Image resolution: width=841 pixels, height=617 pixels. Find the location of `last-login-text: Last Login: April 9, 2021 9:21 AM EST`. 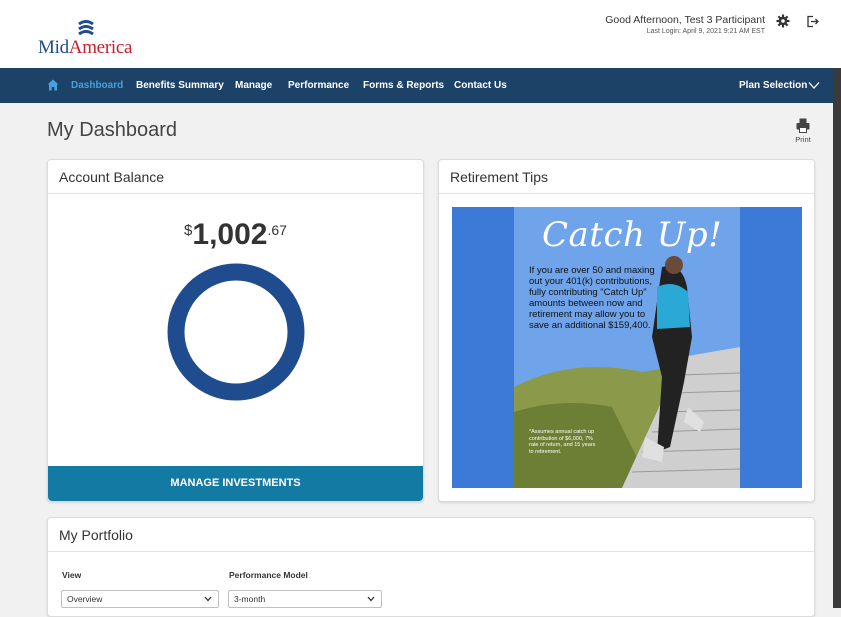

last-login-text: Last Login: April 9, 2021 9:21 AM EST is located at coordinates (705, 31).